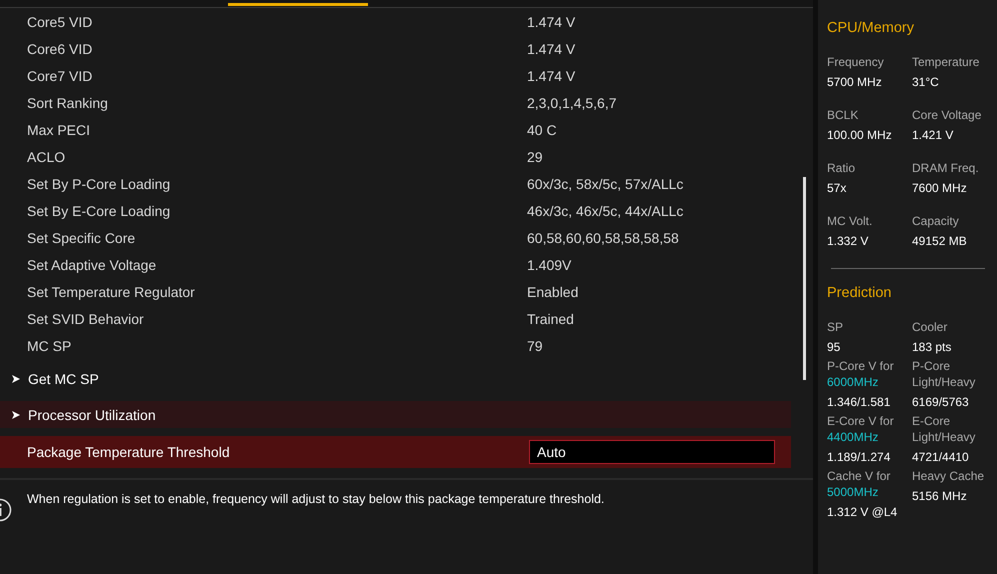  Describe the element at coordinates (944, 429) in the screenshot. I see `monitor-label: E-Core Light/Heavy` at that location.